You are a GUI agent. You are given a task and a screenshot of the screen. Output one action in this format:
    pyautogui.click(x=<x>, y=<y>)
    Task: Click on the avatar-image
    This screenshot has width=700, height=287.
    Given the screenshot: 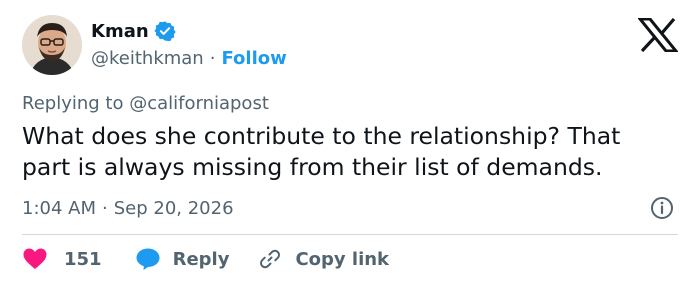 What is the action you would take?
    pyautogui.click(x=52, y=45)
    